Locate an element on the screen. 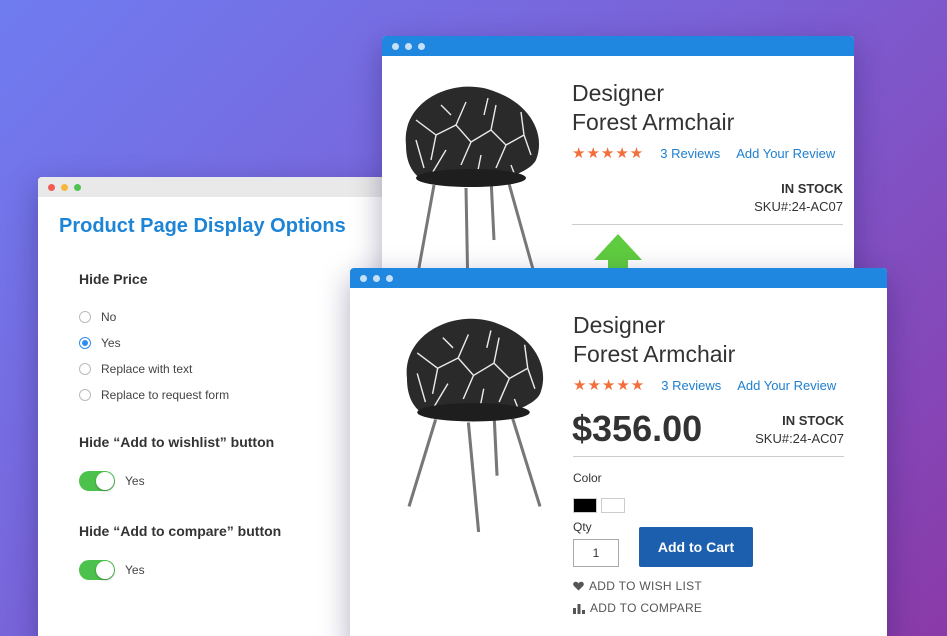  add-to-compare-link: ADD TO COMPARE is located at coordinates (637, 608).